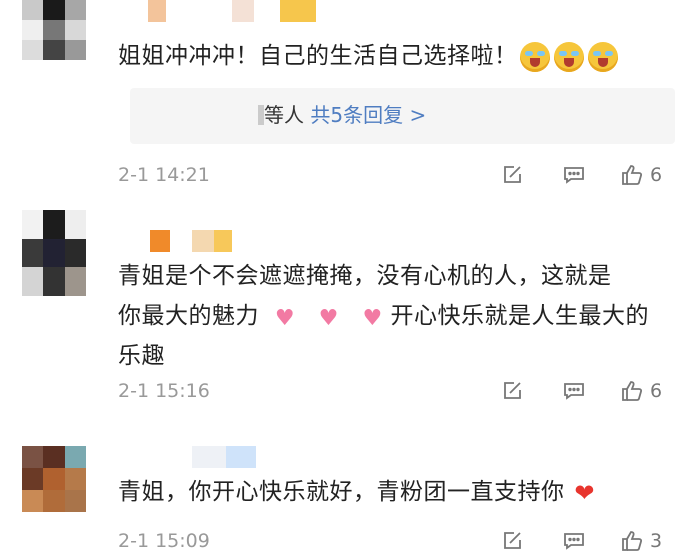  Describe the element at coordinates (383, 317) in the screenshot. I see `comment-text-line: 你最大的魅力 ♥ ♥ ♥ 开心快乐就是人生最大的` at that location.